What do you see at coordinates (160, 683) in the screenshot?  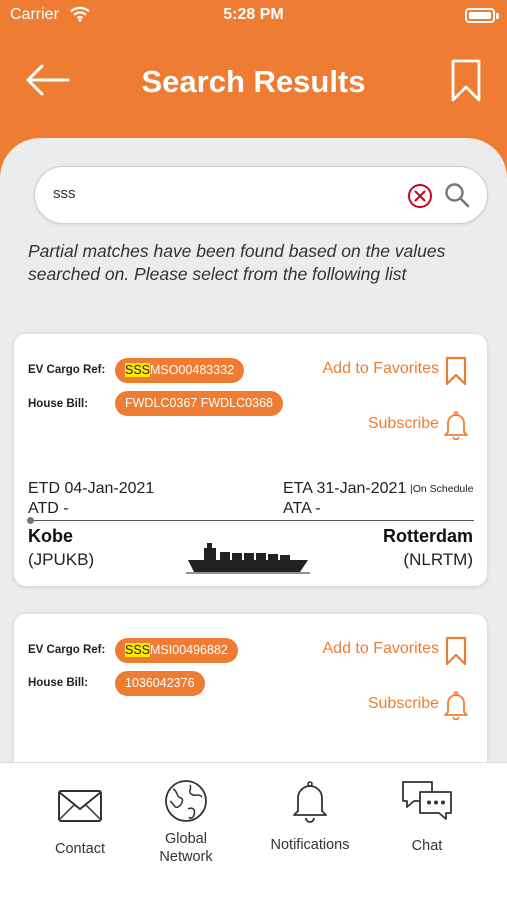 I see `house-bill-pill: 1036042376` at bounding box center [160, 683].